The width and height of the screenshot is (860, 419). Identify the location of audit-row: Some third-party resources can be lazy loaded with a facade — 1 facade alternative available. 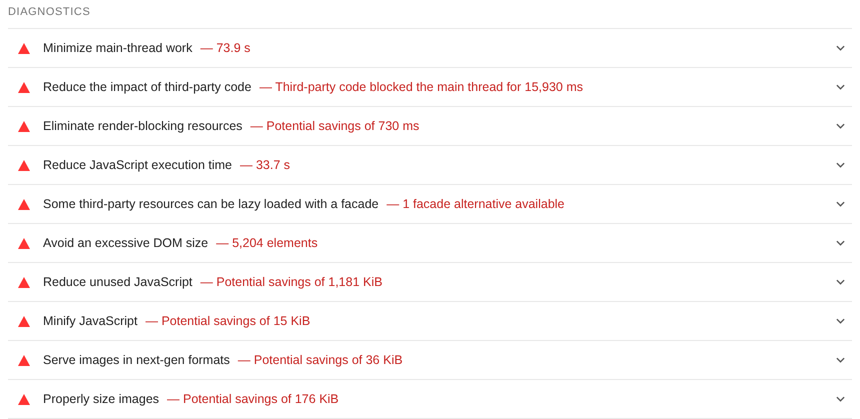
(430, 204).